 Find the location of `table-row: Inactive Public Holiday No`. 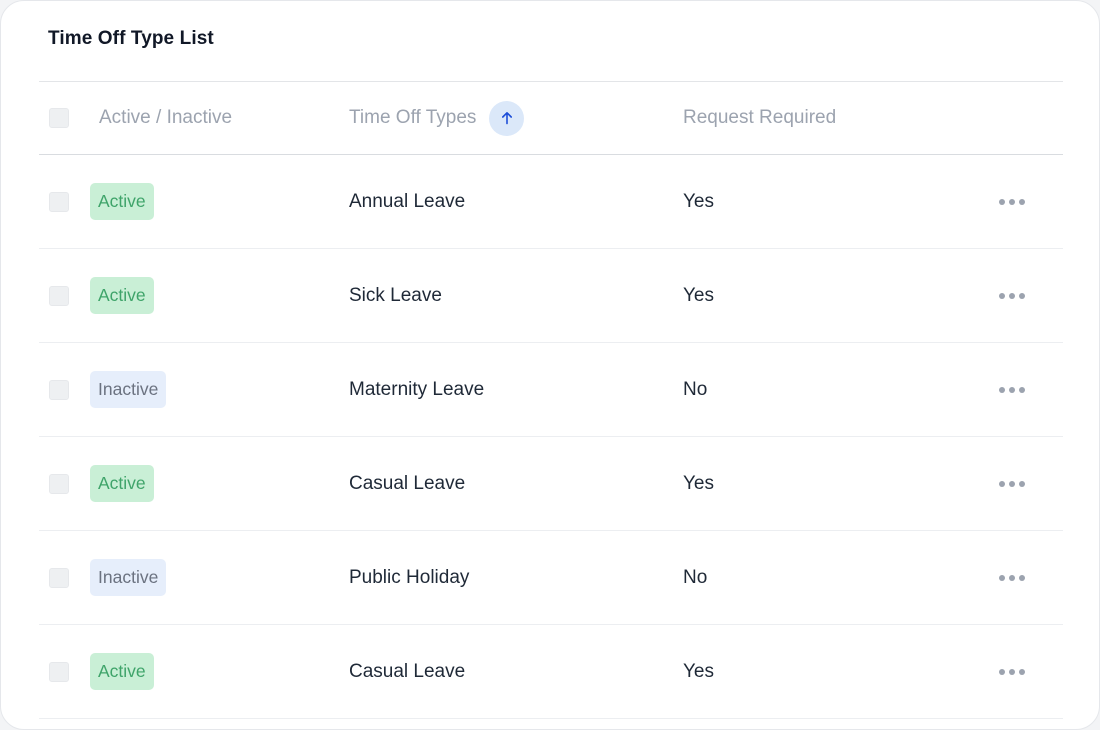

table-row: Inactive Public Holiday No is located at coordinates (551, 578).